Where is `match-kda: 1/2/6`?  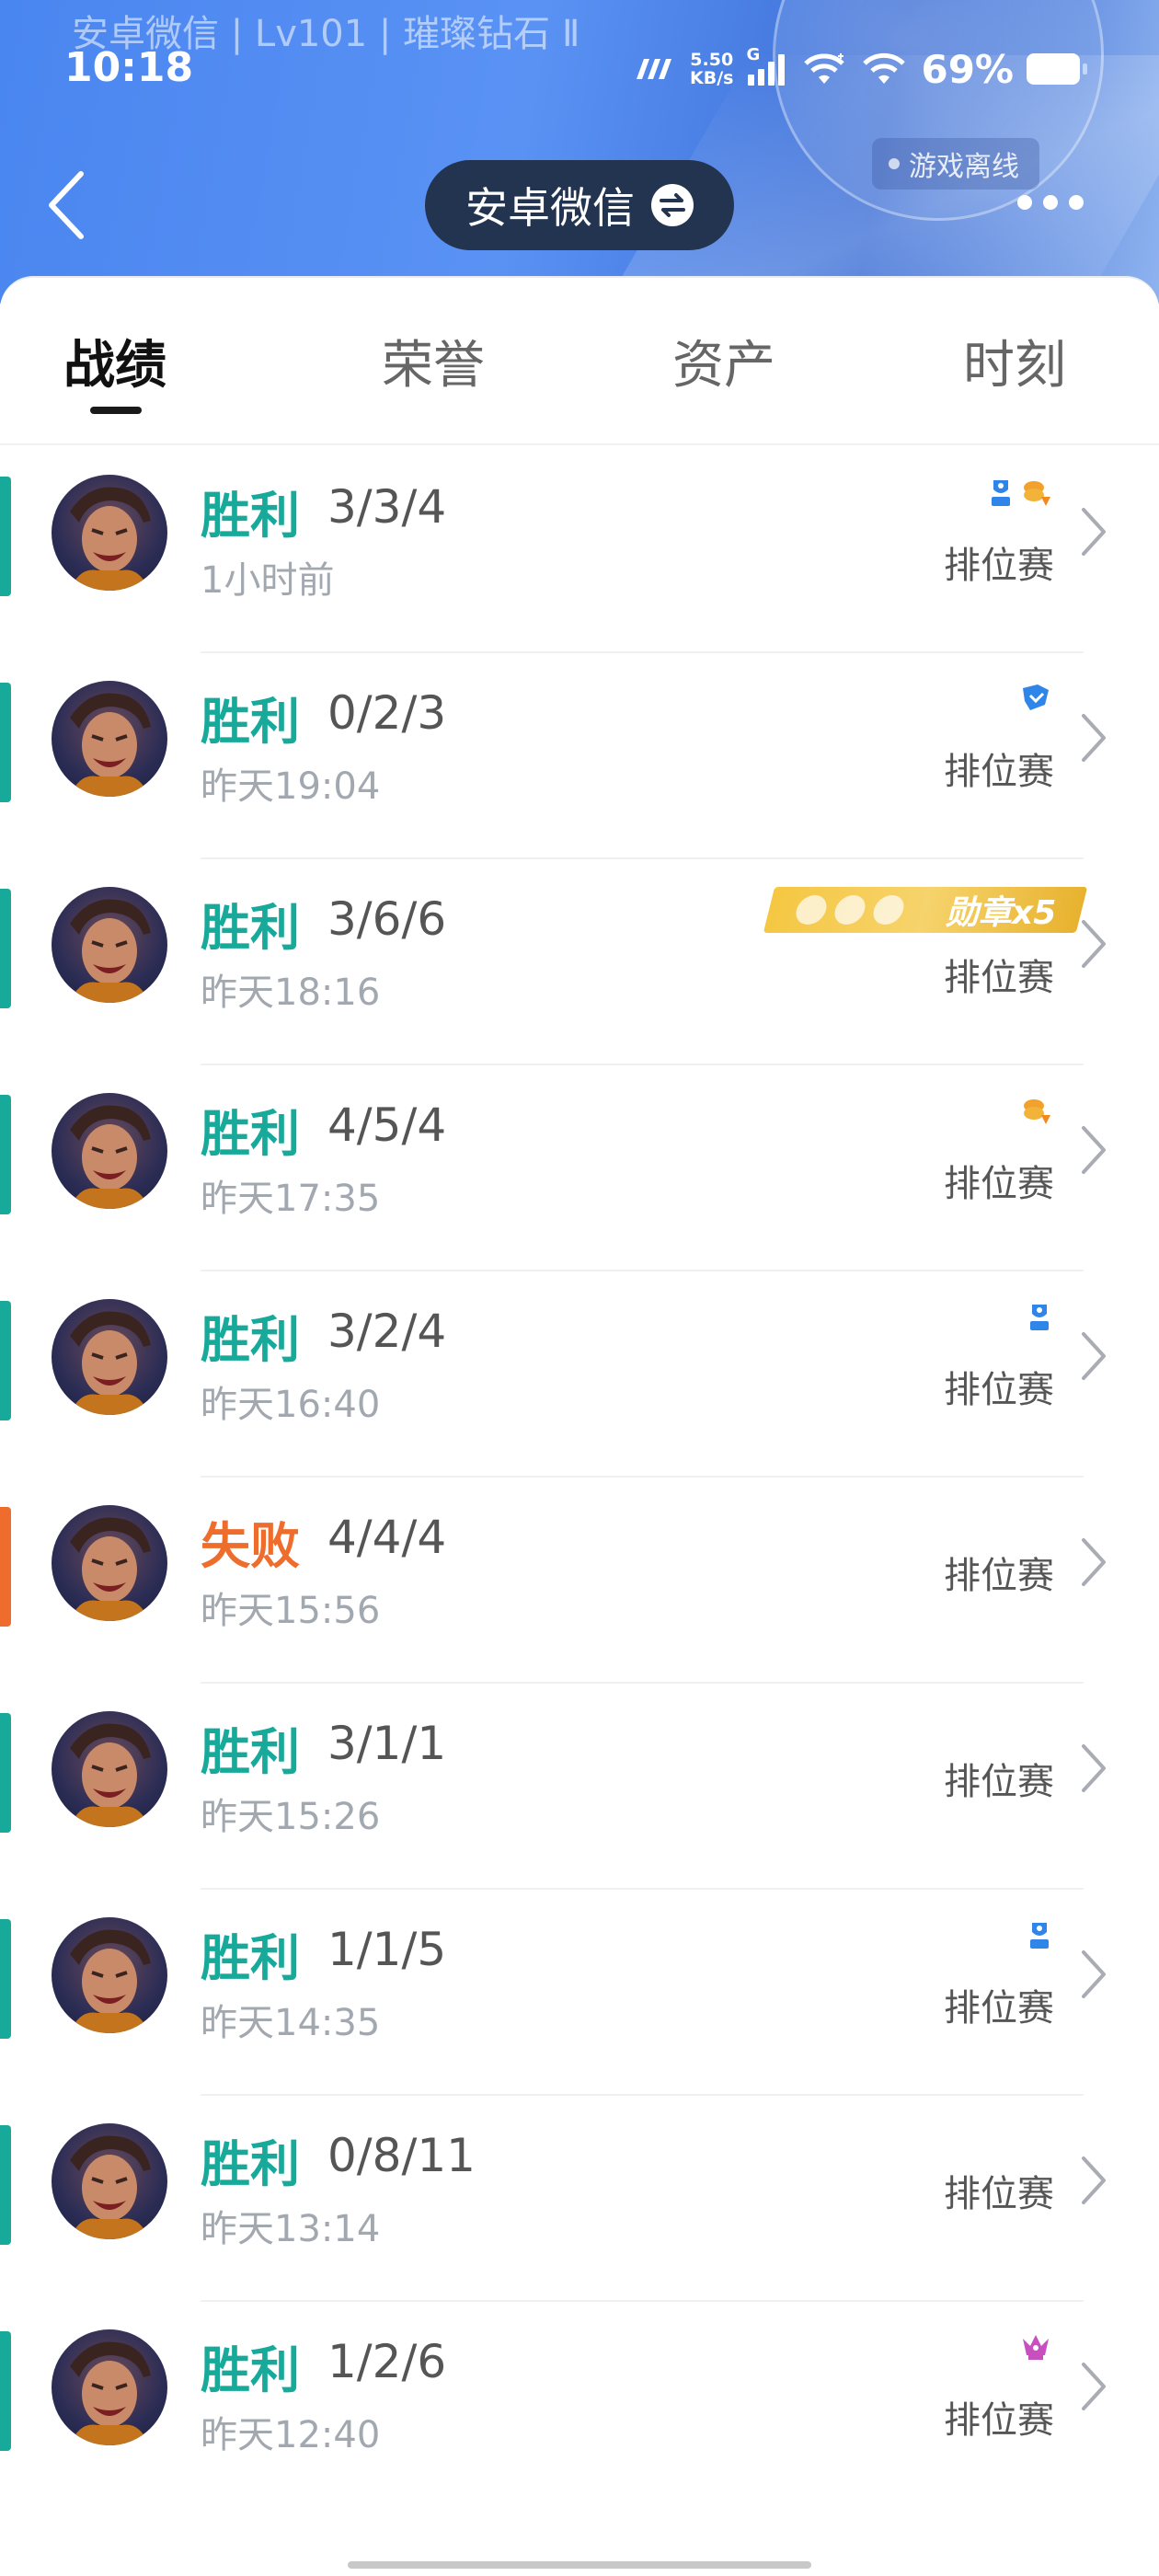 match-kda: 1/2/6 is located at coordinates (387, 2361).